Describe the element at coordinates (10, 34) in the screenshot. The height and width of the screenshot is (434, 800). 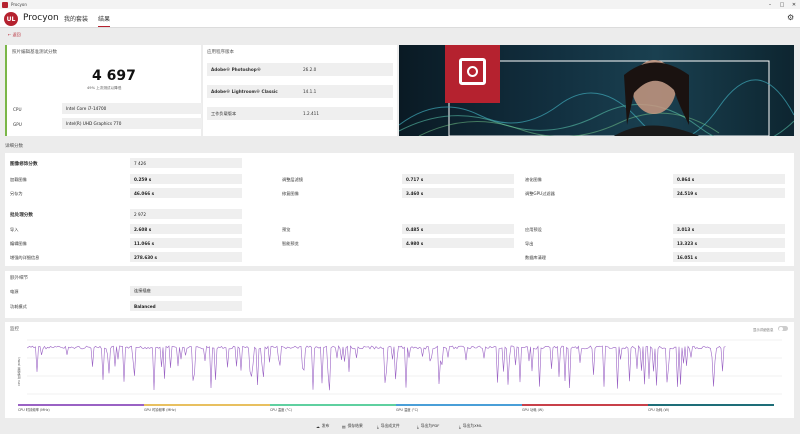
I see `arrow-left-icon: ←` at that location.